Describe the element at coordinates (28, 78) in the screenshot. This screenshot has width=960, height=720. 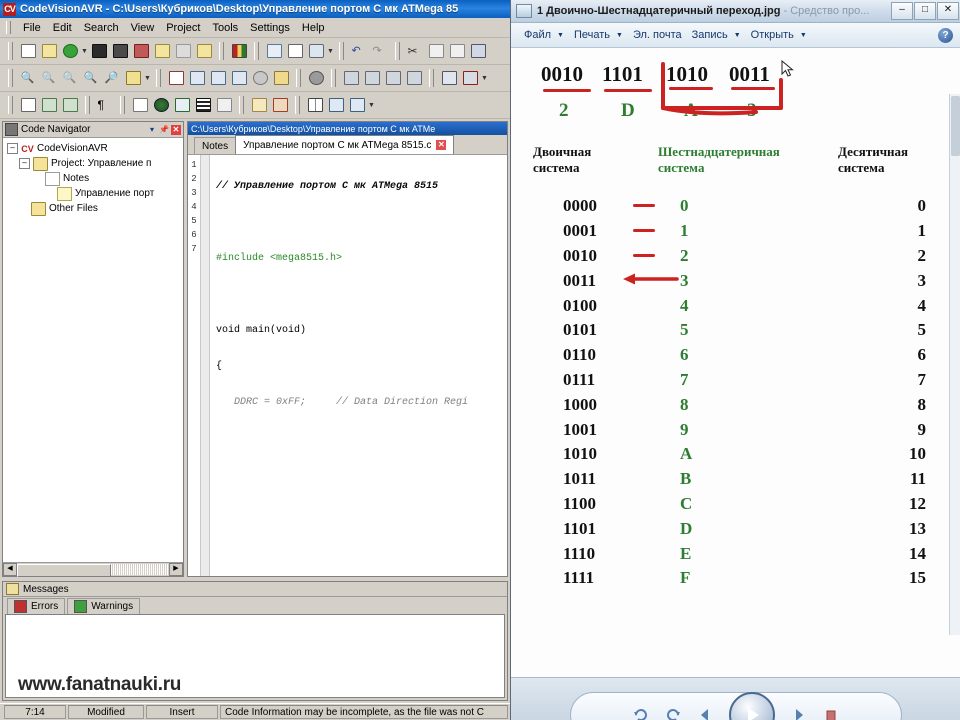
I see `find-button: 🔍` at that location.